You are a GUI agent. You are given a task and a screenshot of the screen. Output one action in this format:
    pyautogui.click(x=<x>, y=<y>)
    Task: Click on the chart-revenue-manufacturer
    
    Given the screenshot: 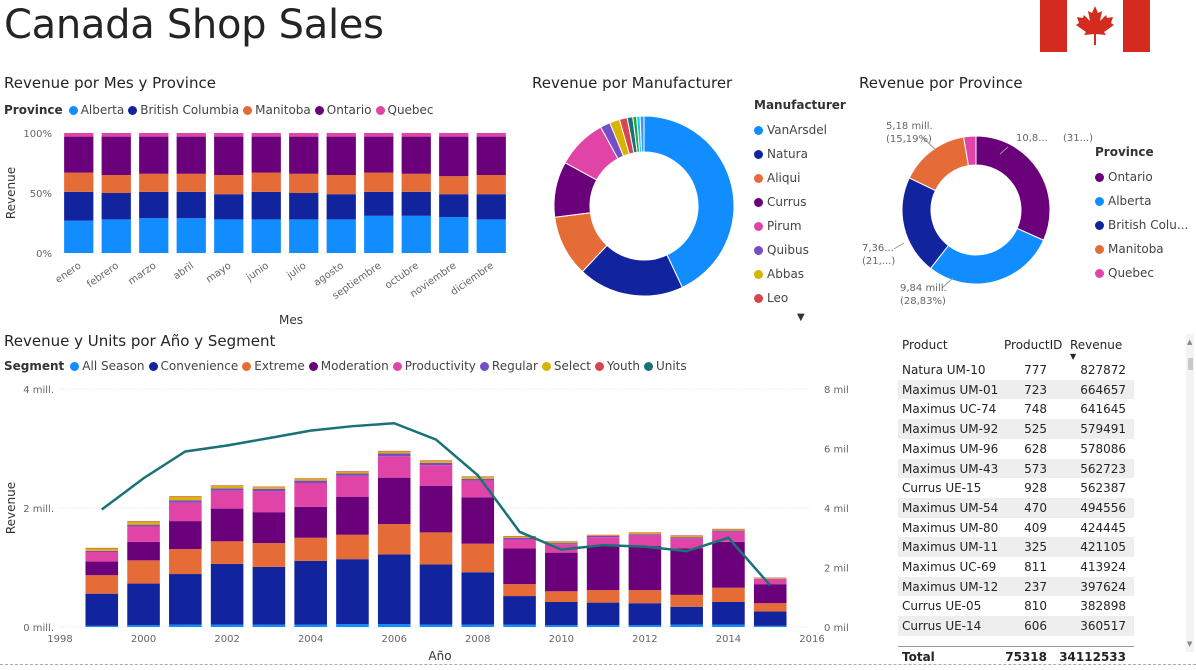 What is the action you would take?
    pyautogui.click(x=640, y=212)
    